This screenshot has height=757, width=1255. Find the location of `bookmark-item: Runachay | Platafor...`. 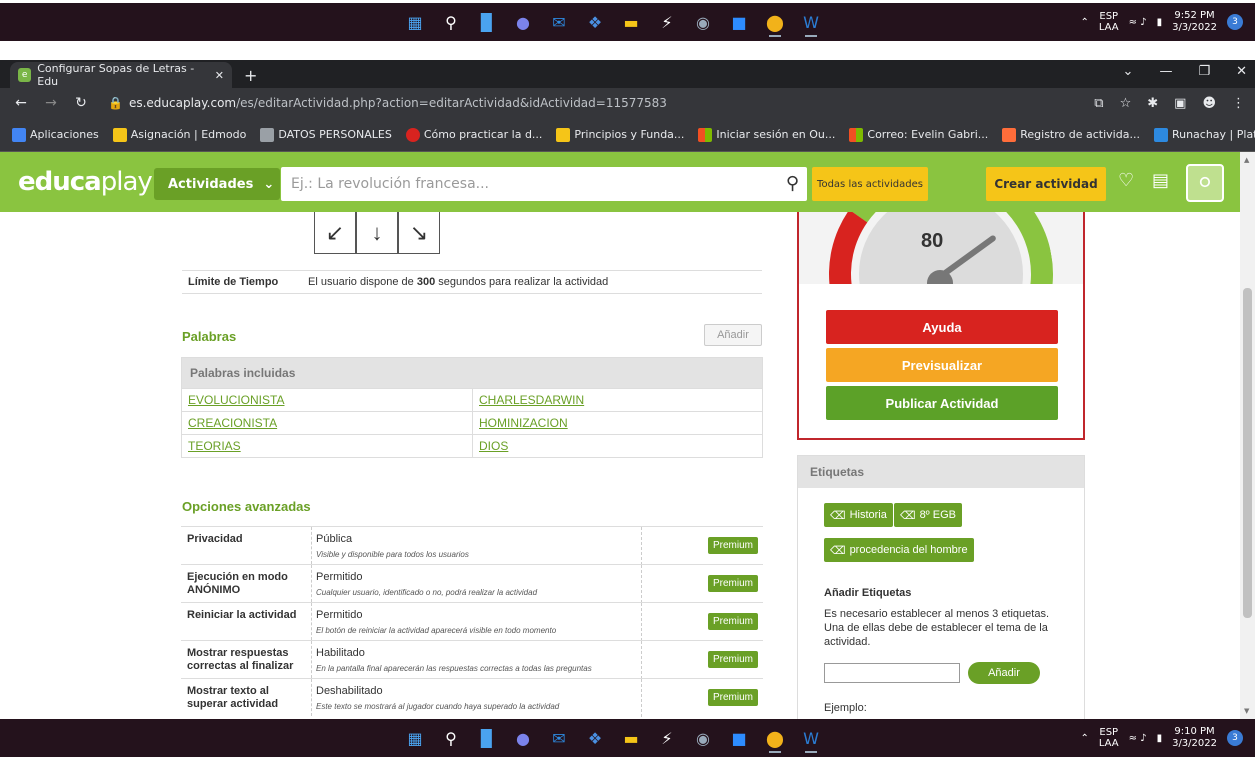

bookmark-item: Runachay | Platafor... is located at coordinates (1204, 134).